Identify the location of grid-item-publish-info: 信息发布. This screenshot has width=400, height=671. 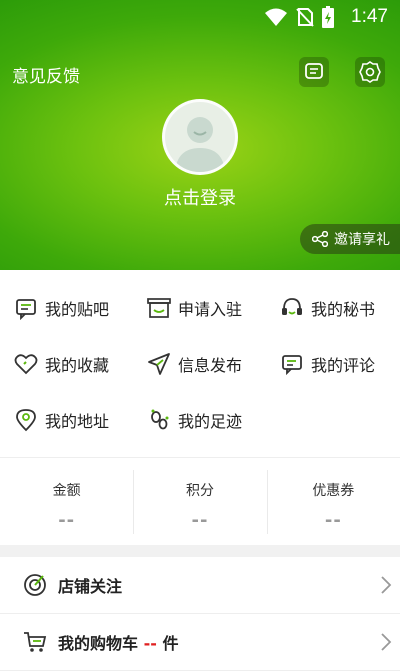
(194, 364).